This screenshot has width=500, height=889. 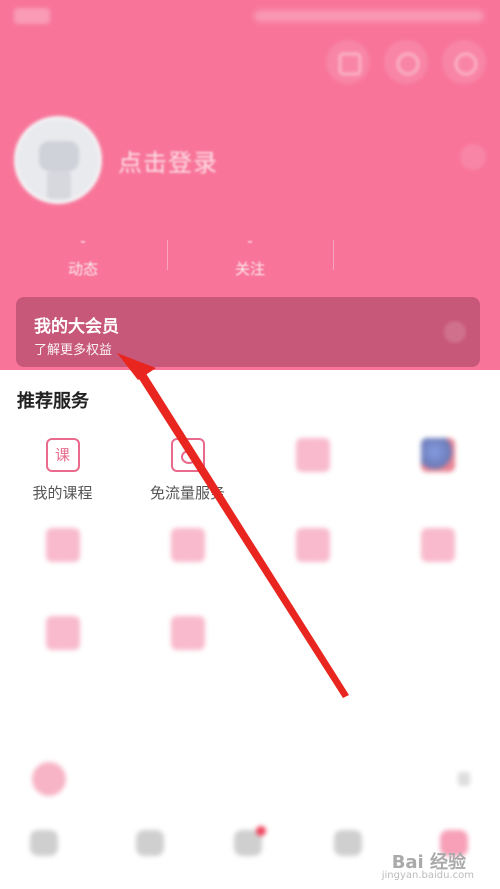 What do you see at coordinates (83, 241) in the screenshot?
I see `stat-dynamic-value: -` at bounding box center [83, 241].